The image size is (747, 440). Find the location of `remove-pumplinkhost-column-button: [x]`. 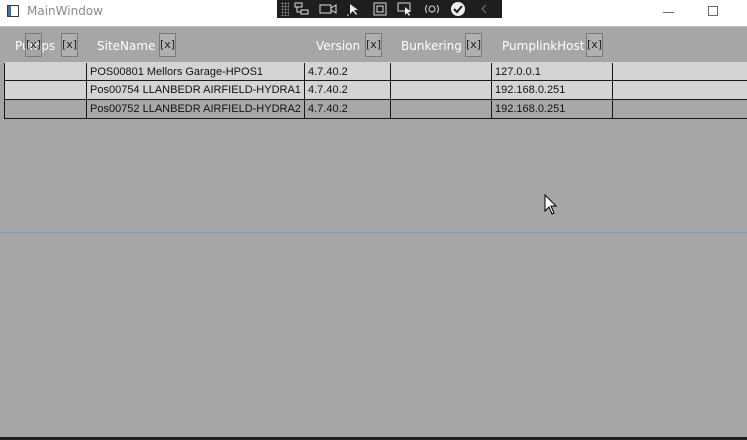

remove-pumplinkhost-column-button: [x] is located at coordinates (594, 45).